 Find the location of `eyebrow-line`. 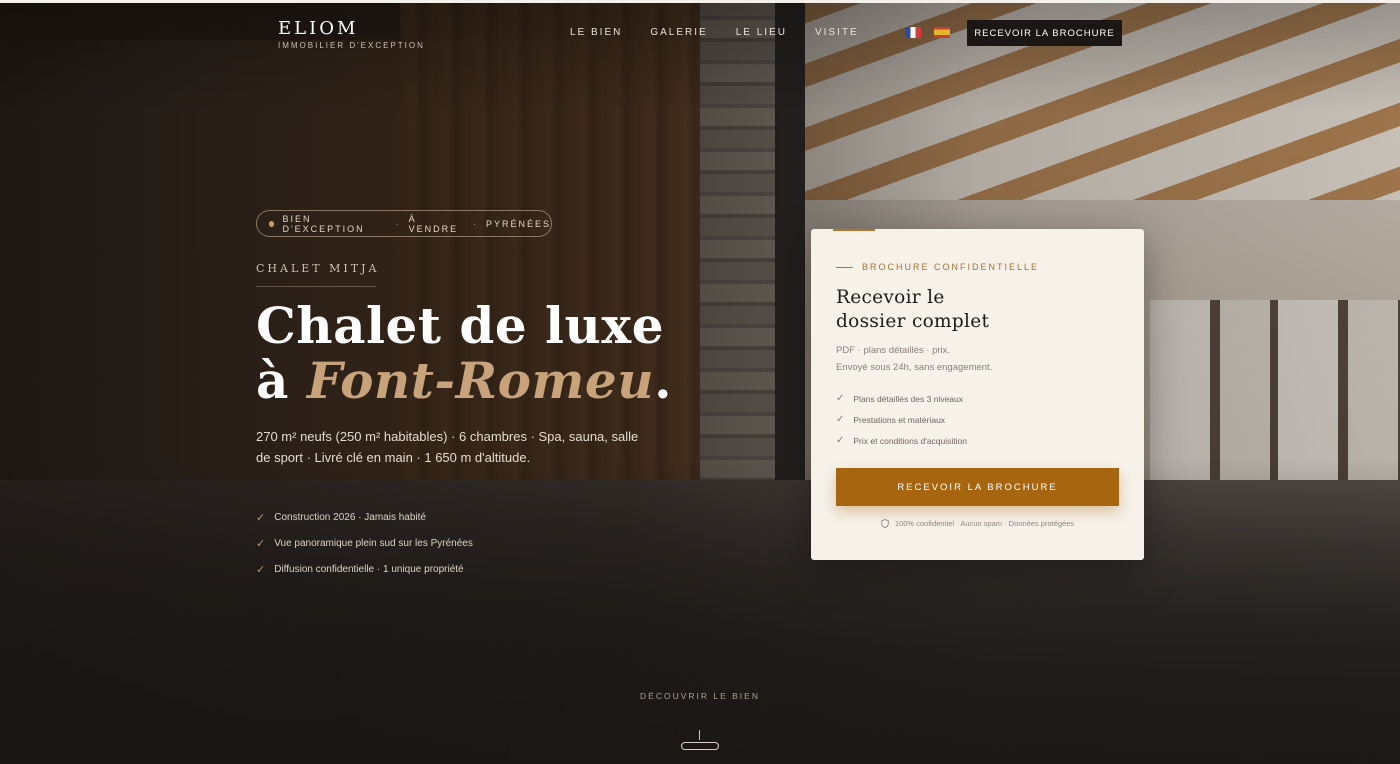

eyebrow-line is located at coordinates (844, 267).